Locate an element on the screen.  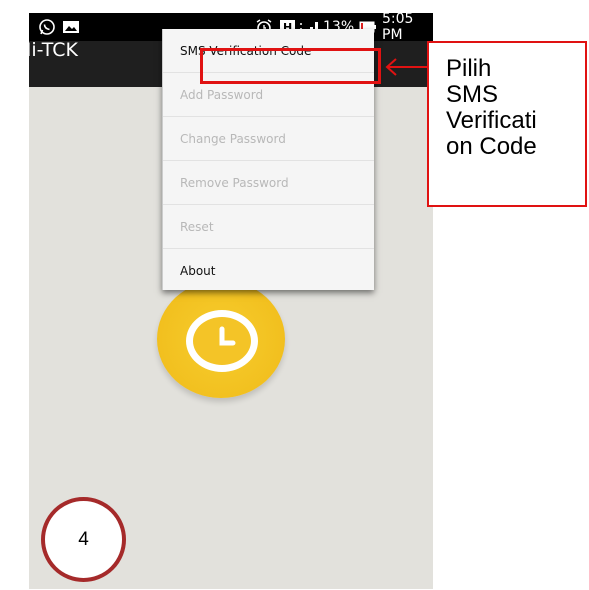
menu-item-change-password: Change Password is located at coordinates (268, 138).